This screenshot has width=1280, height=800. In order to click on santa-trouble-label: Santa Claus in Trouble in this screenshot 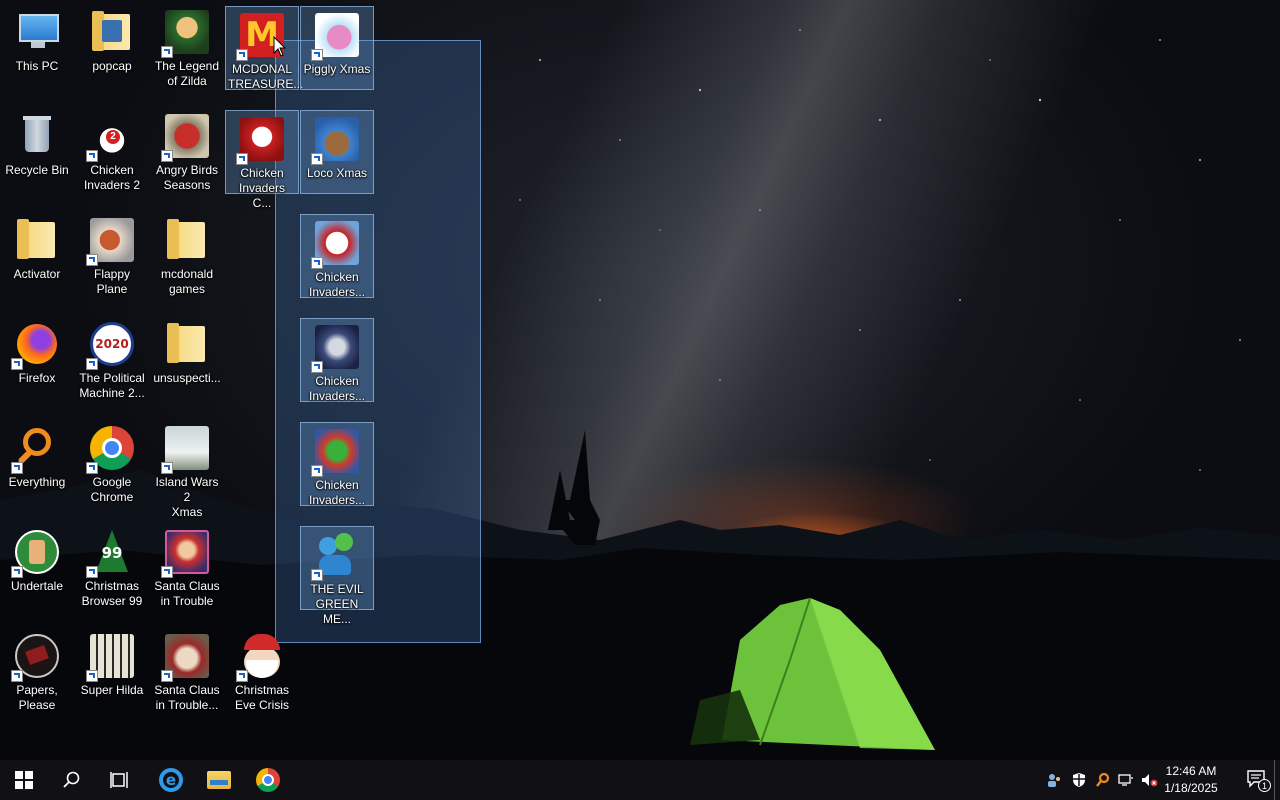, I will do `click(187, 593)`.